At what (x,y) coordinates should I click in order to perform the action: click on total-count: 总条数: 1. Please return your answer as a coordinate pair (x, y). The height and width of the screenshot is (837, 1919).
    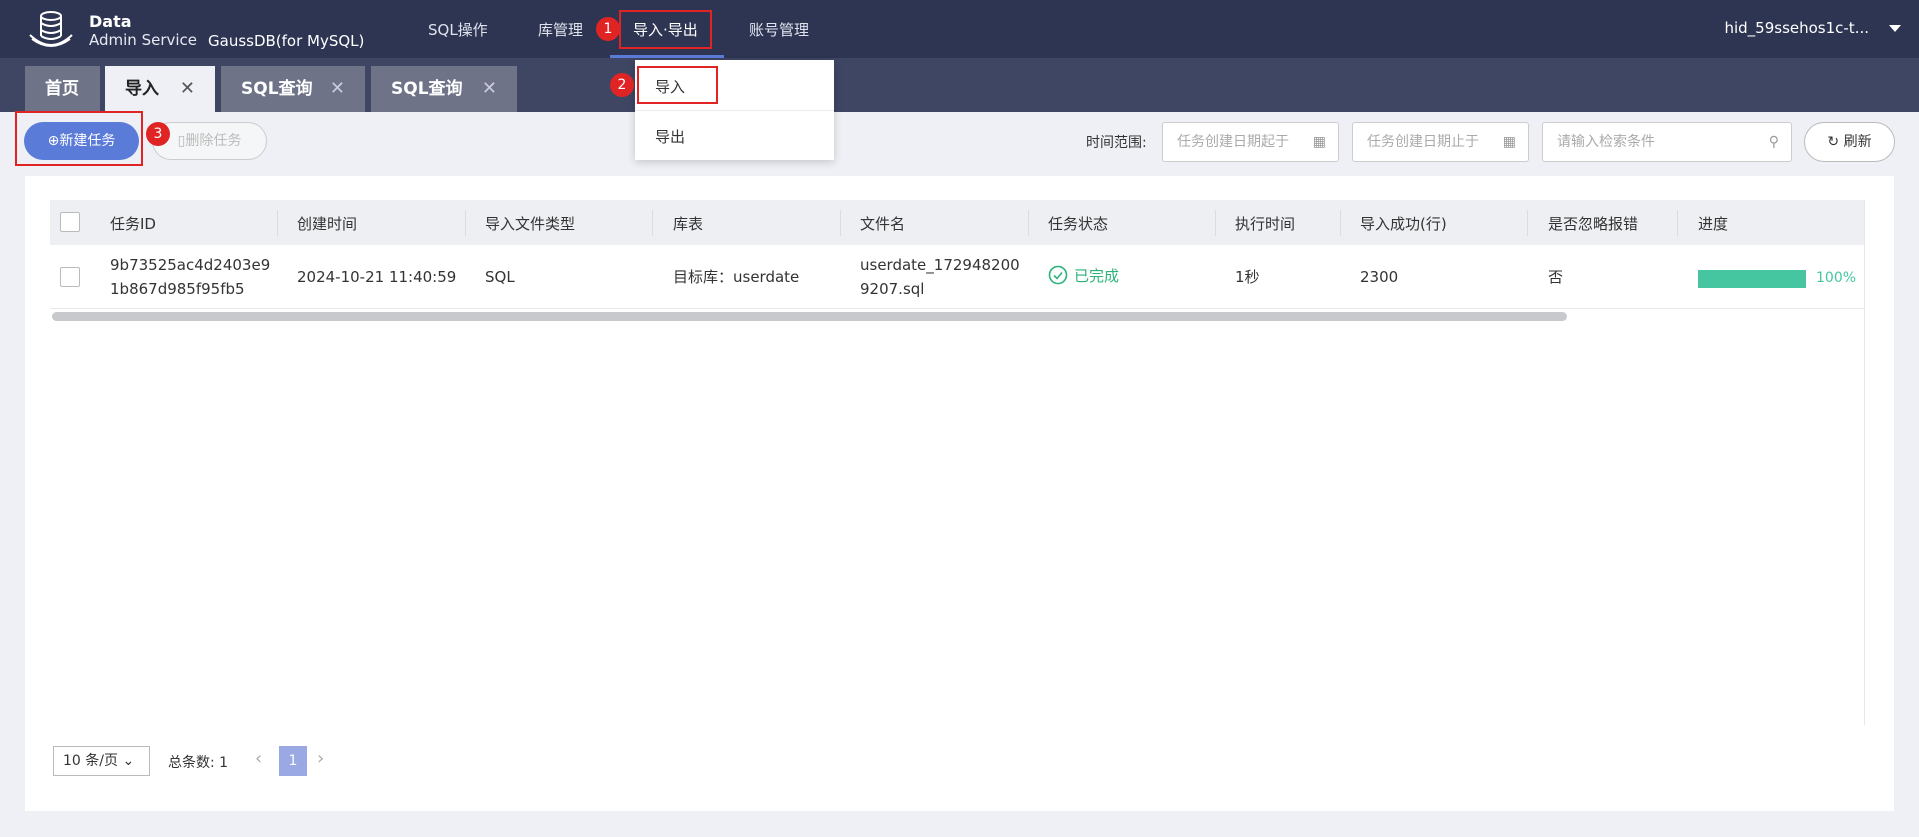
    Looking at the image, I should click on (198, 762).